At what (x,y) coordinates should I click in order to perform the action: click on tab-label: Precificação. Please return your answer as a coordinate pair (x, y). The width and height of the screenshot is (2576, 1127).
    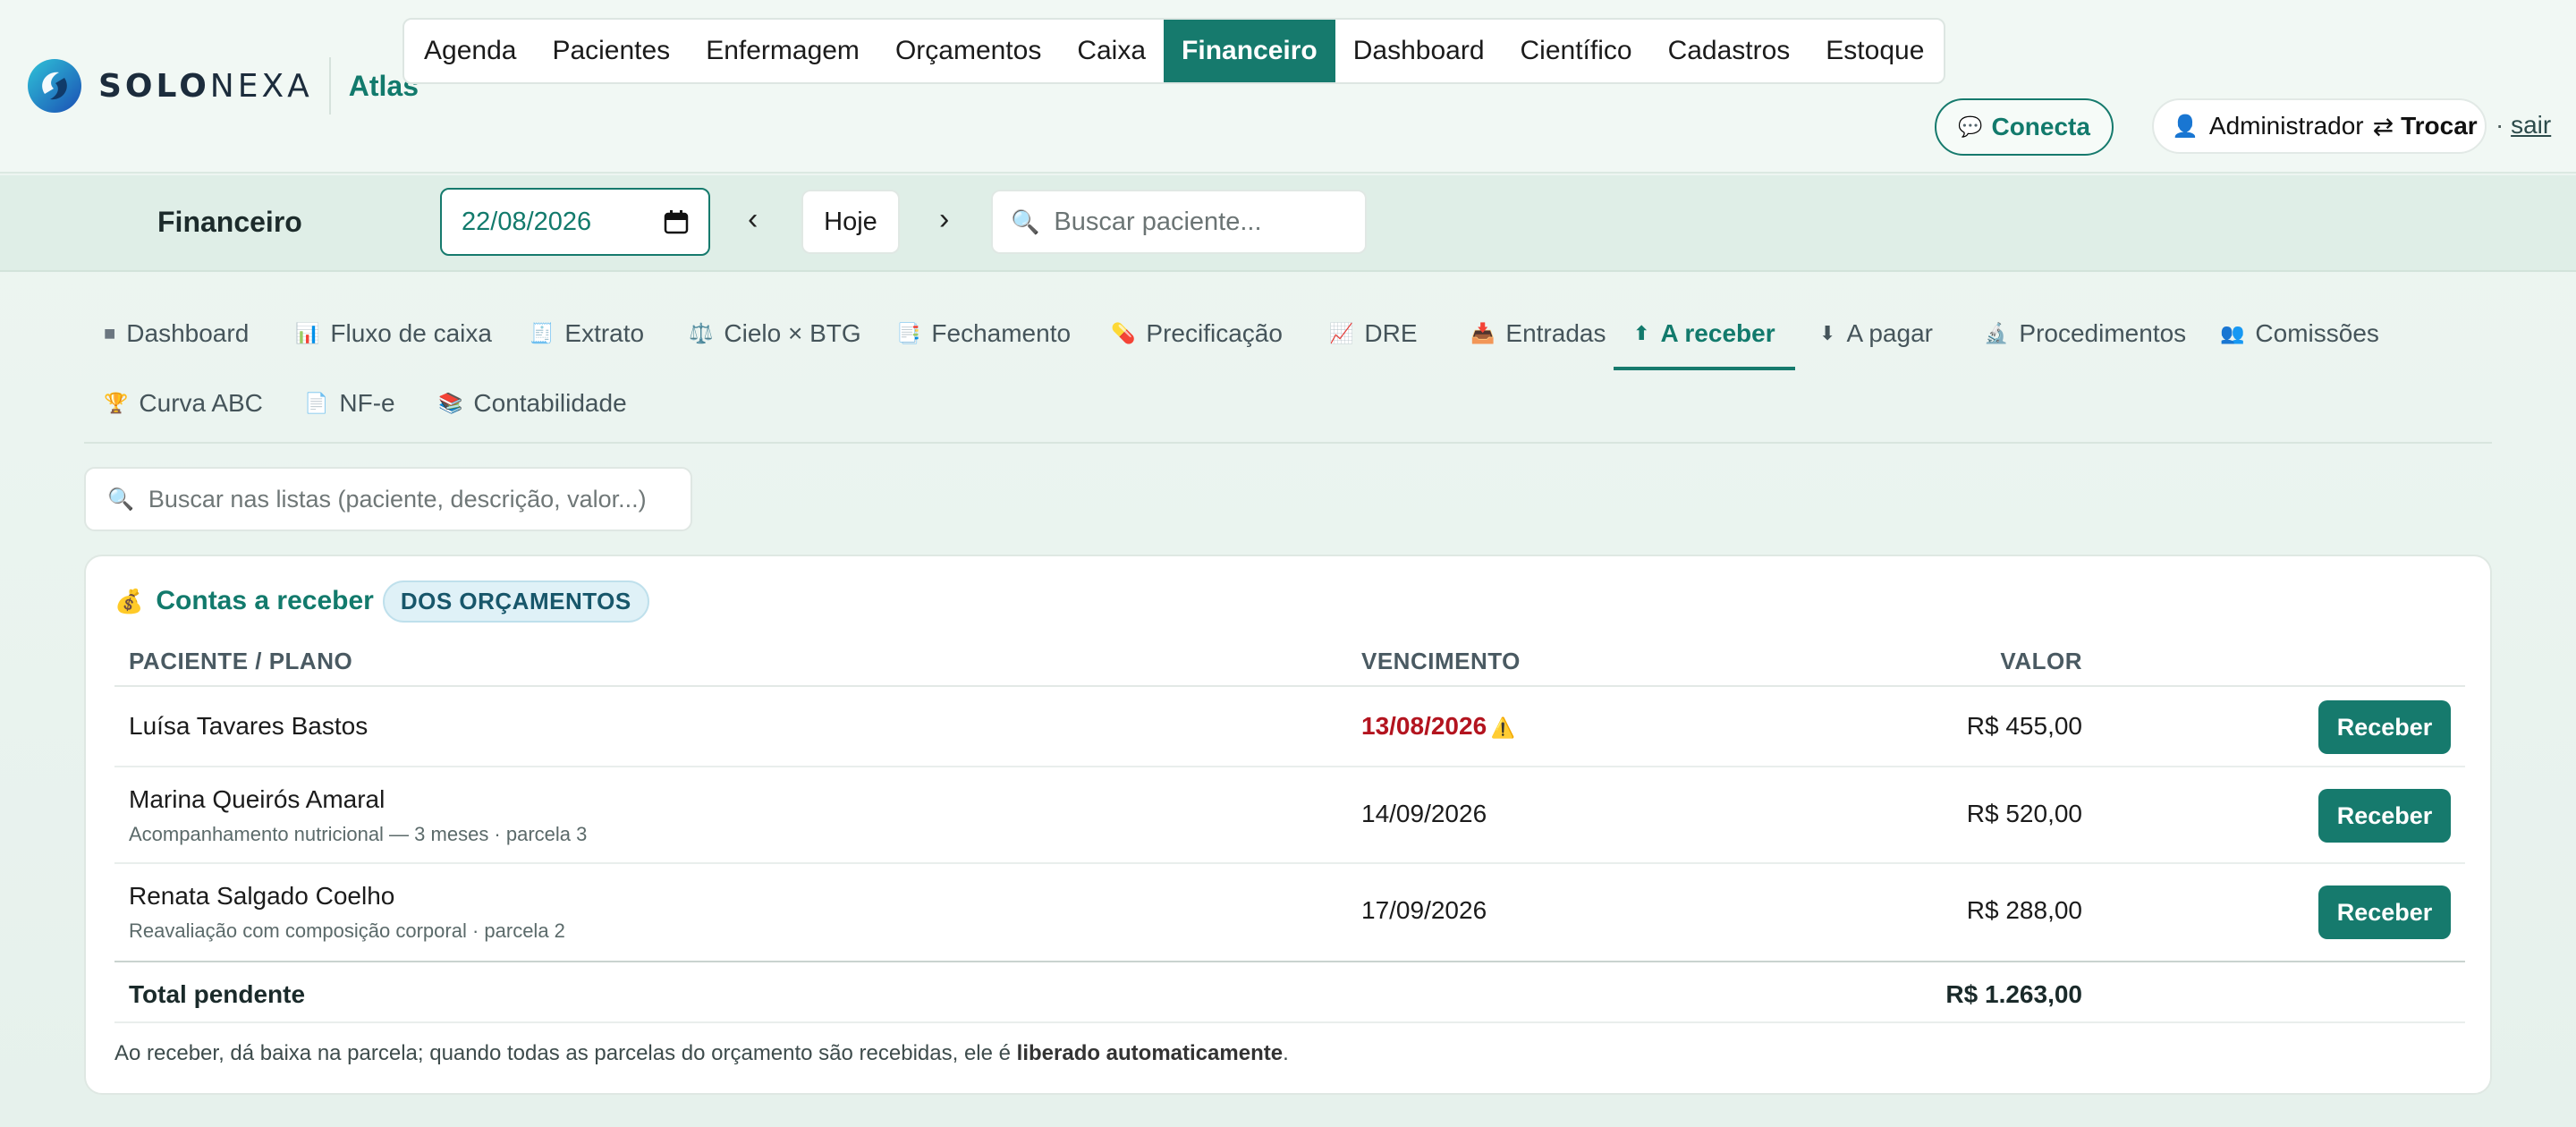
    Looking at the image, I should click on (1214, 333).